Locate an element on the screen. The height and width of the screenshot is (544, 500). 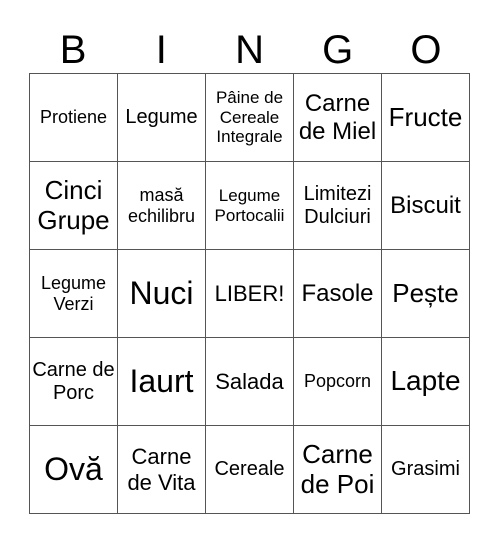
header-letter-i: I is located at coordinates (161, 50).